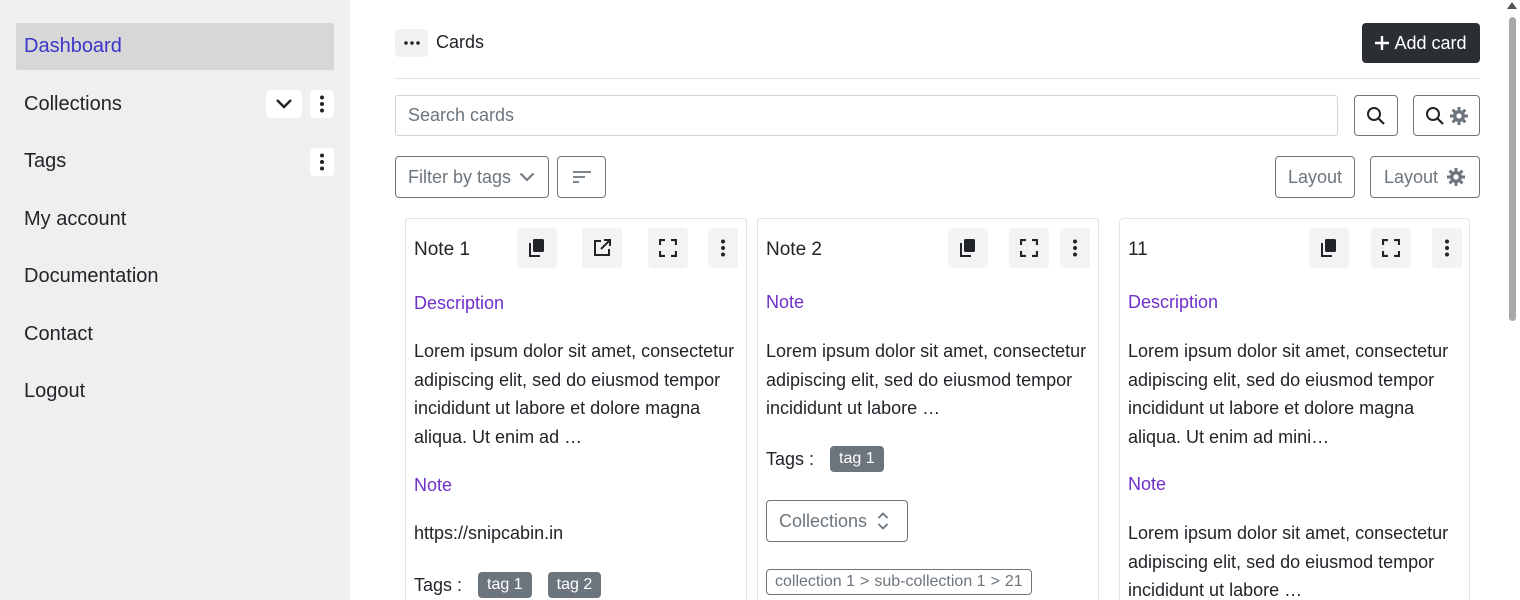 The height and width of the screenshot is (600, 1520). I want to click on search-settings-button, so click(1446, 115).